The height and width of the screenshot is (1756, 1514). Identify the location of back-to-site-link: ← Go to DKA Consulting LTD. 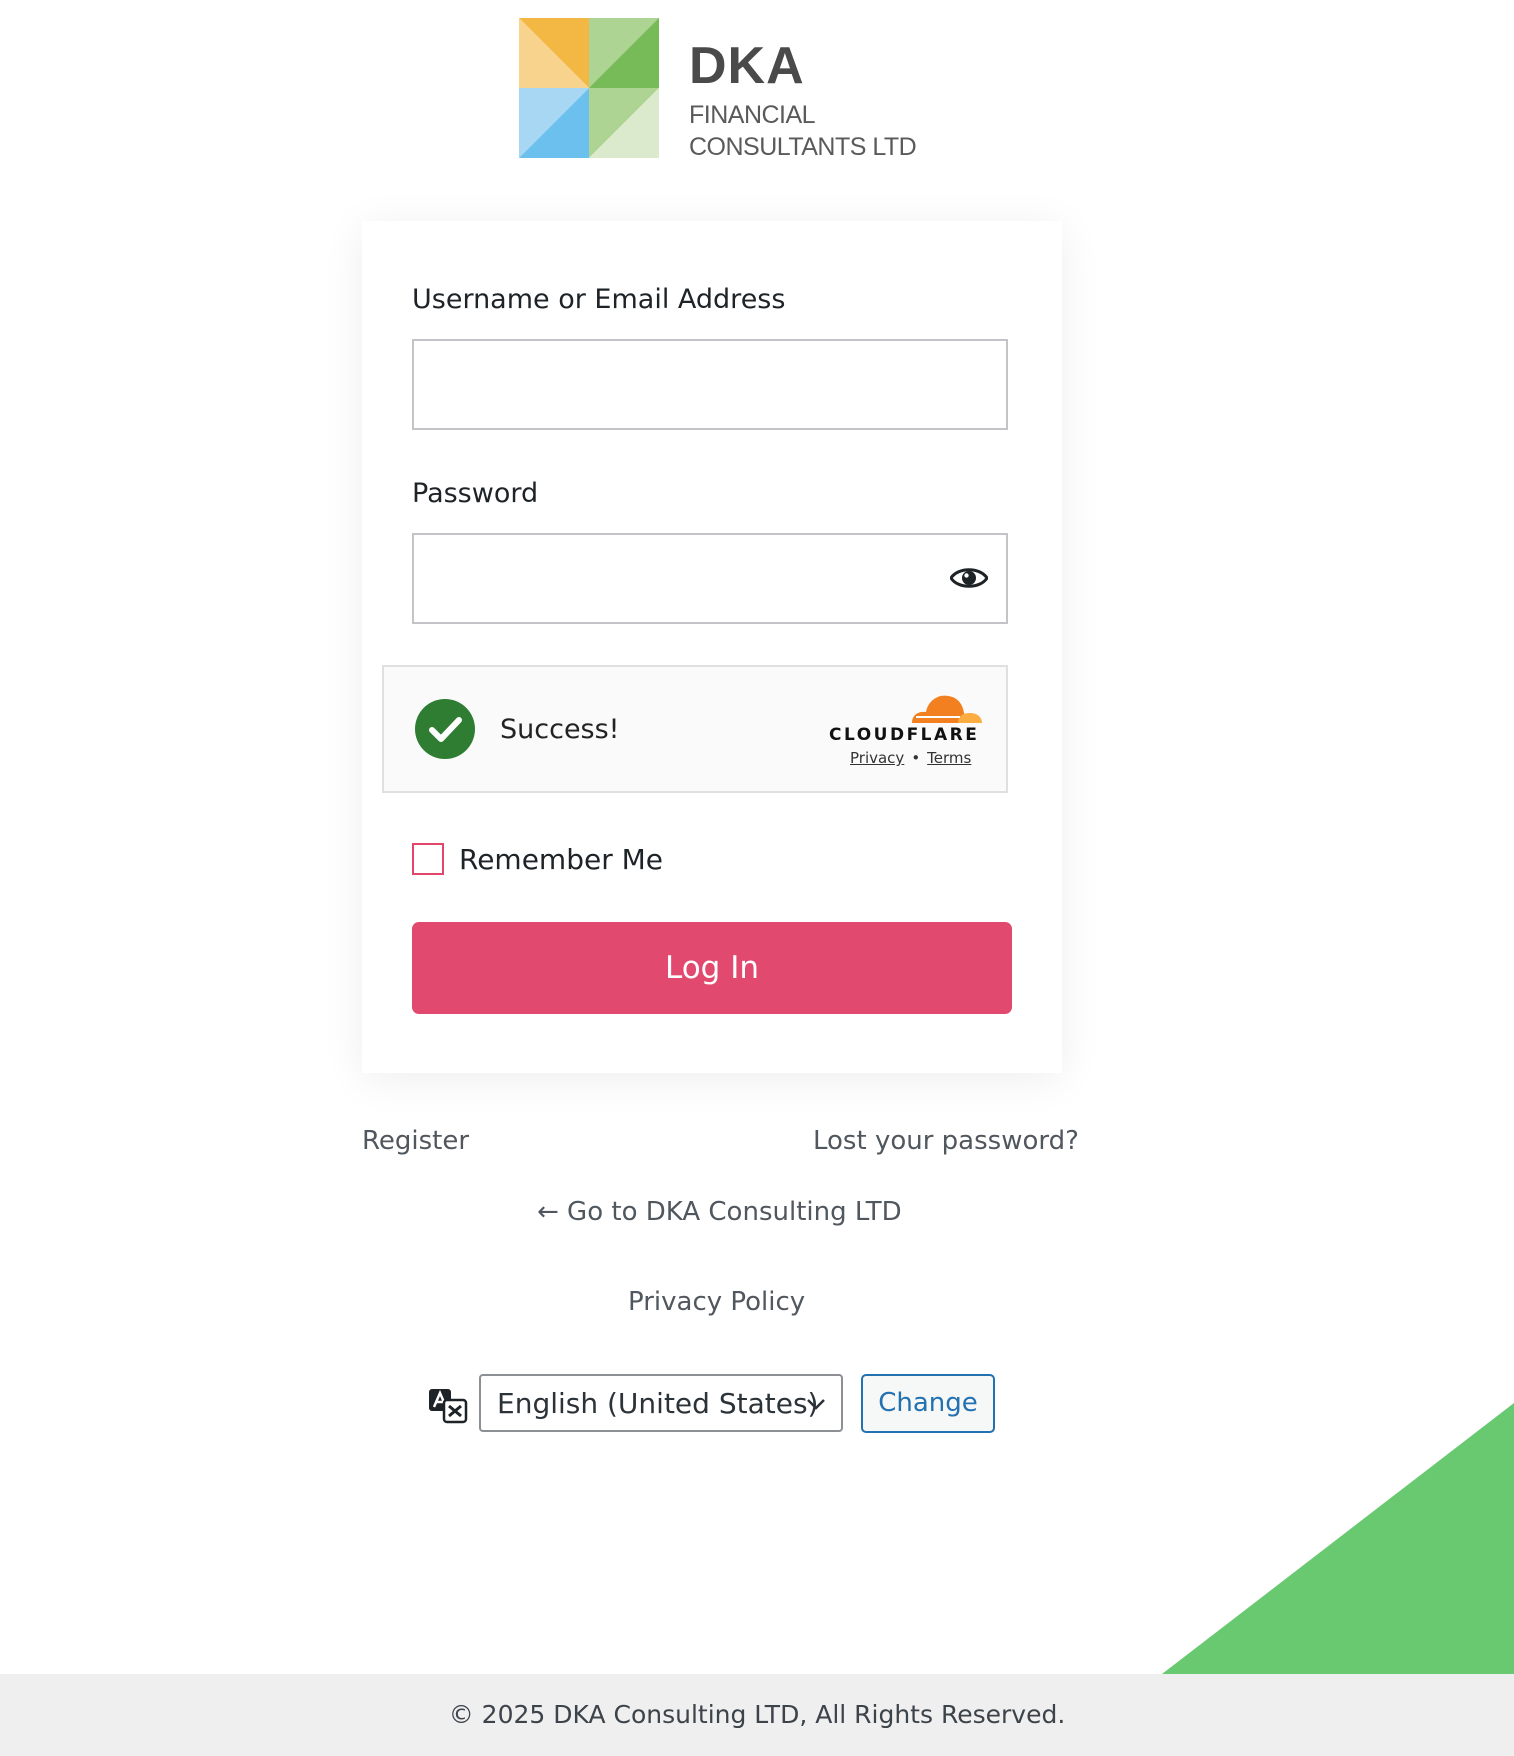
(719, 1212).